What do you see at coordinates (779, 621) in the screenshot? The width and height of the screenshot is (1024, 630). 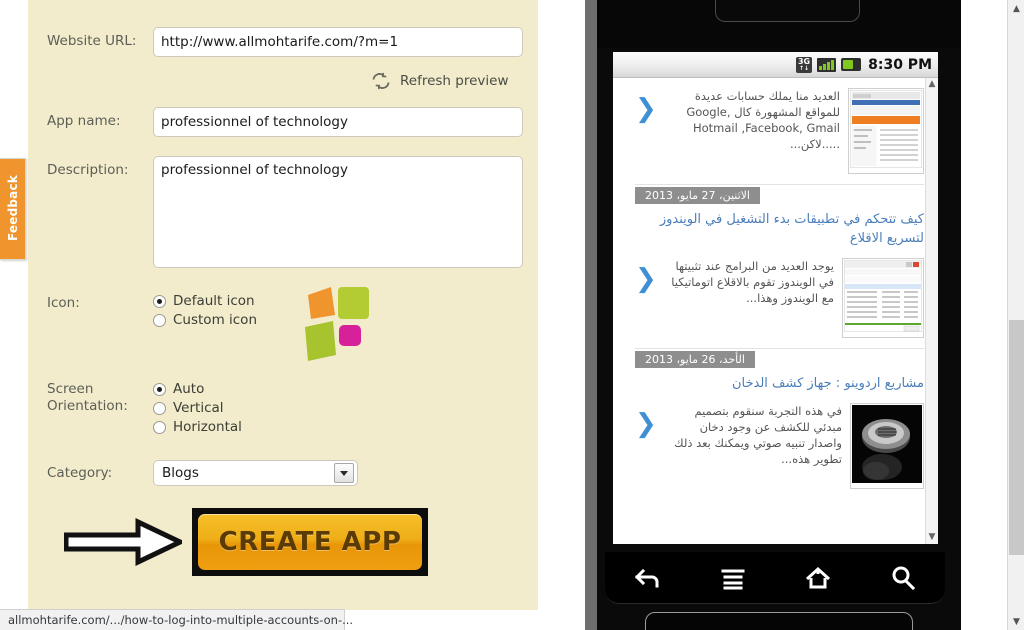 I see `phone-bottom-panel` at bounding box center [779, 621].